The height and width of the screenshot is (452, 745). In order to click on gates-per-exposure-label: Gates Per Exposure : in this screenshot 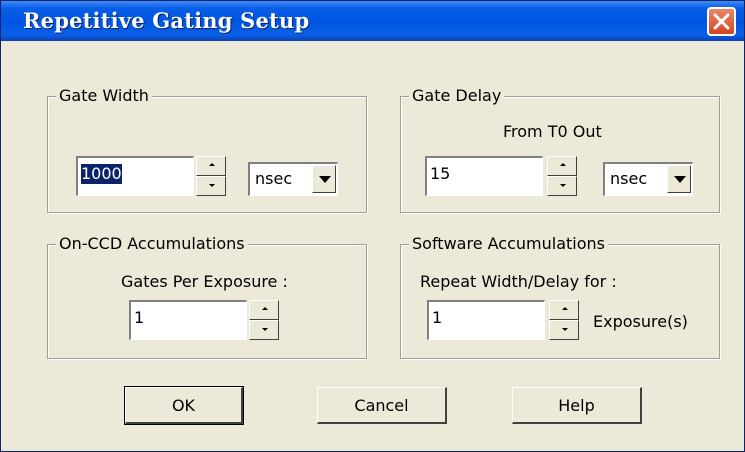, I will do `click(204, 281)`.